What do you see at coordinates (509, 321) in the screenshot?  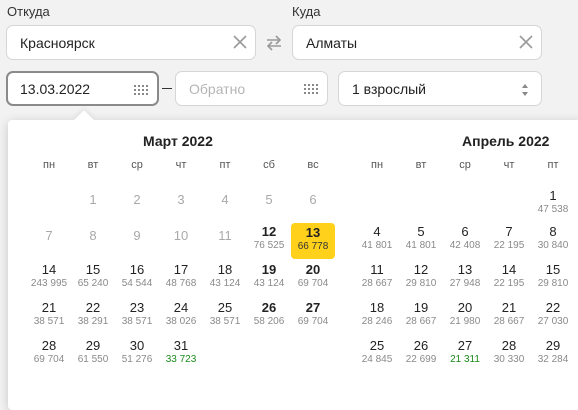 I see `day-price: 28 667` at bounding box center [509, 321].